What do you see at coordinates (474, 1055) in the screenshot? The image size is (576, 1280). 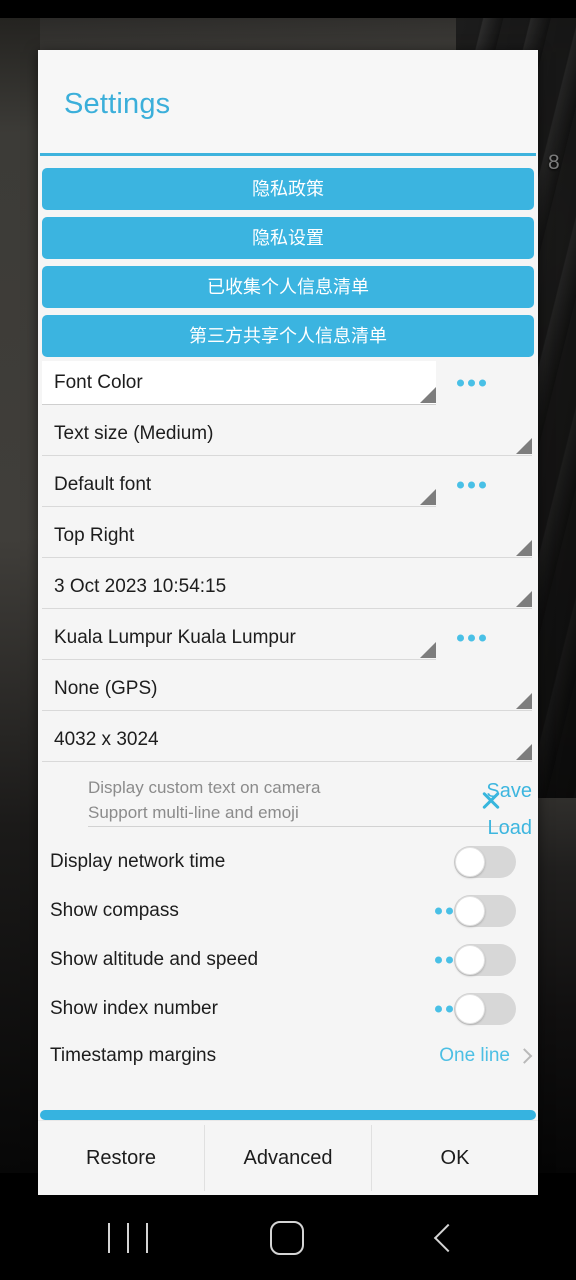 I see `timestamp-margins-value: One line` at bounding box center [474, 1055].